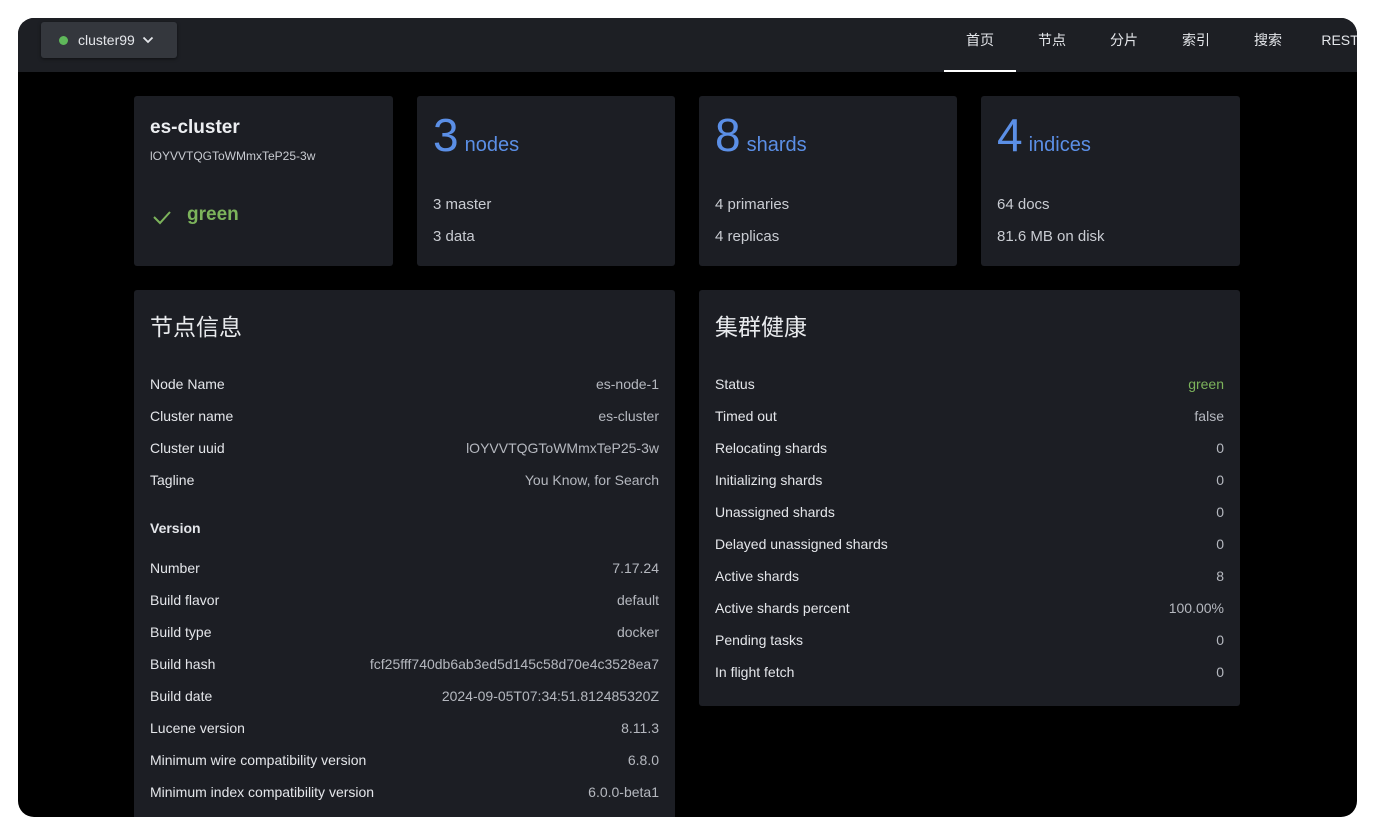 Image resolution: width=1375 pixels, height=835 pixels. I want to click on version-value: 8.11.3, so click(640, 728).